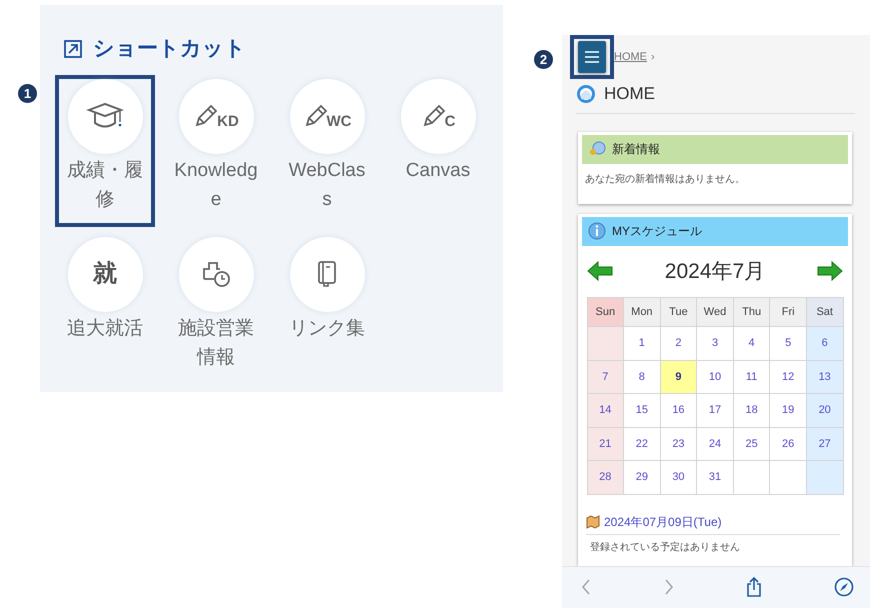 This screenshot has width=886, height=608. I want to click on notebook-icon, so click(327, 274).